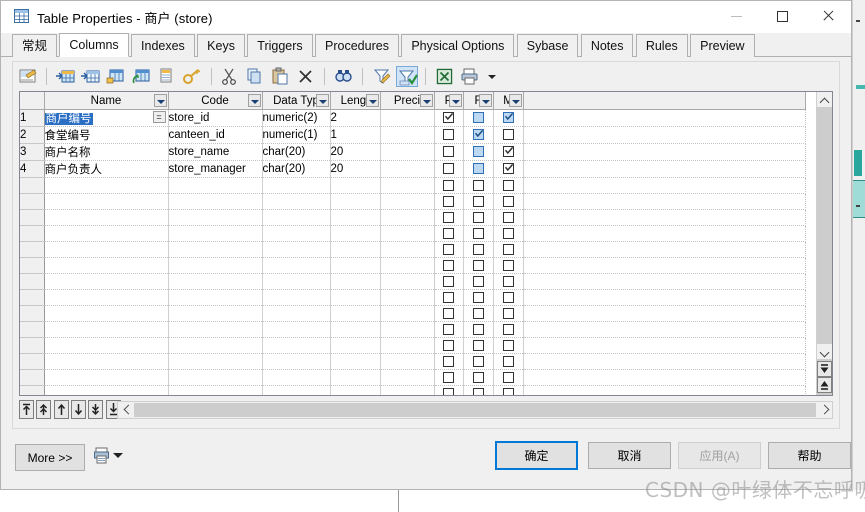  Describe the element at coordinates (254, 100) in the screenshot. I see `header-code-dropdown-icon` at that location.